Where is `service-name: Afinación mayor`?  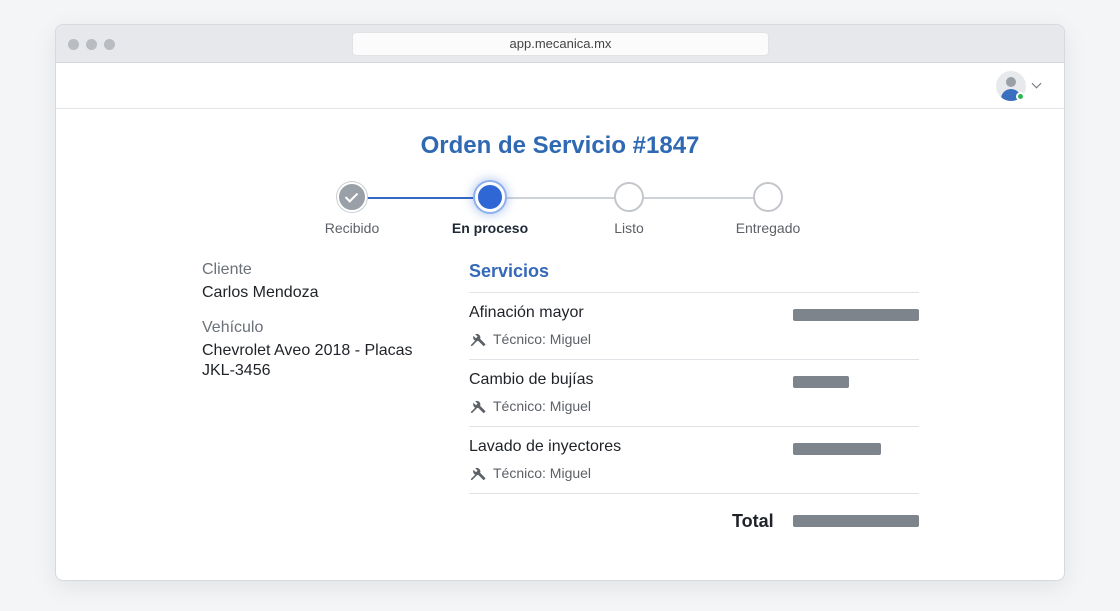 service-name: Afinación mayor is located at coordinates (526, 312).